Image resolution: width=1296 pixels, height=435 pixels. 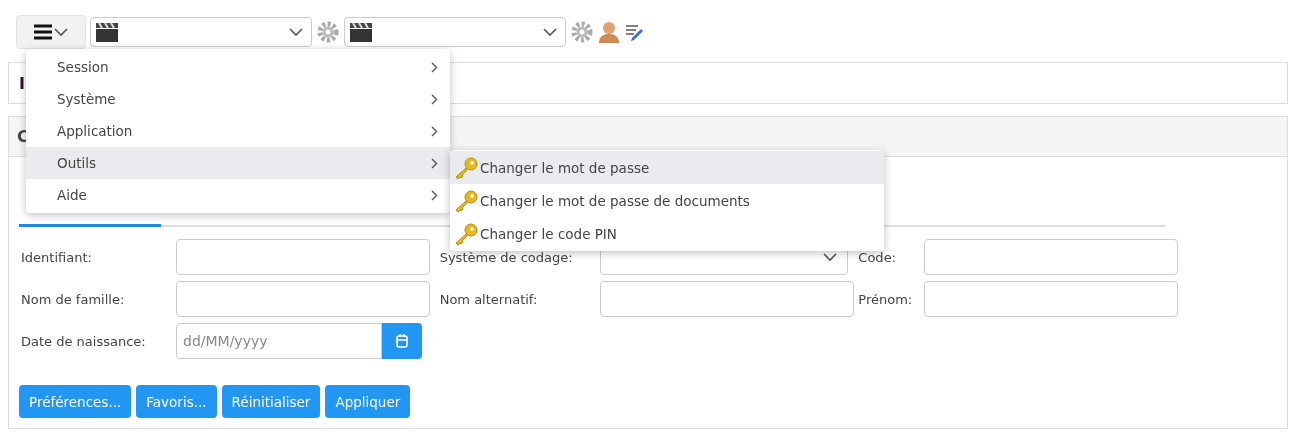 I want to click on menu-item: Application, so click(x=238, y=131).